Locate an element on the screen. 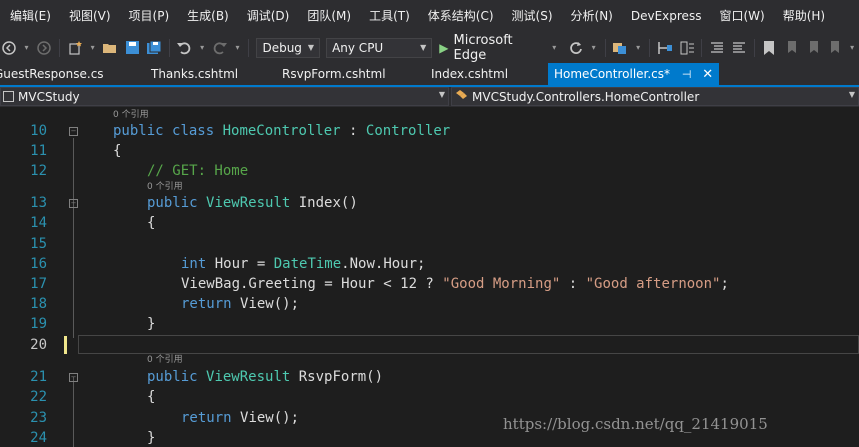  undo-icon is located at coordinates (185, 48).